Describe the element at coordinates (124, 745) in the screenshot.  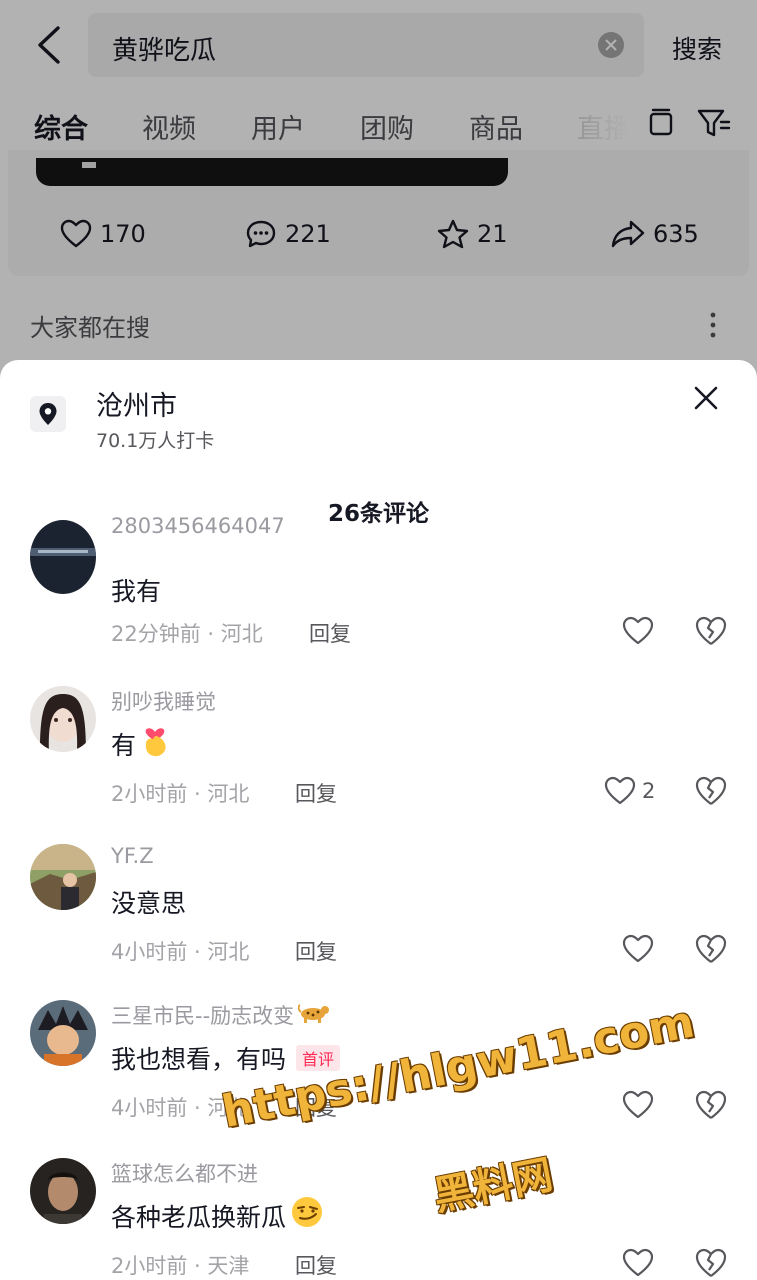
I see `comment-text: 有` at that location.